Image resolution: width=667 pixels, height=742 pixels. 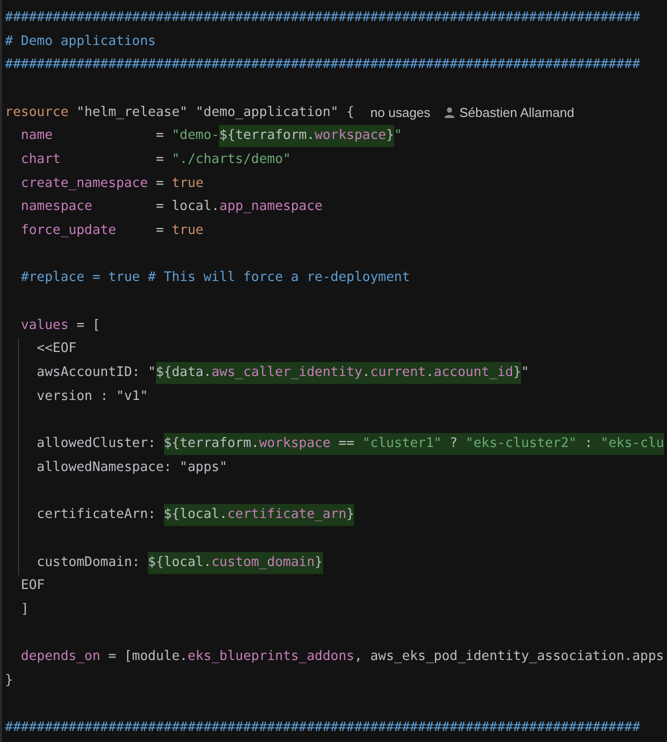 What do you see at coordinates (132, 467) in the screenshot?
I see `code-line: allowedNamespace: "apps"` at bounding box center [132, 467].